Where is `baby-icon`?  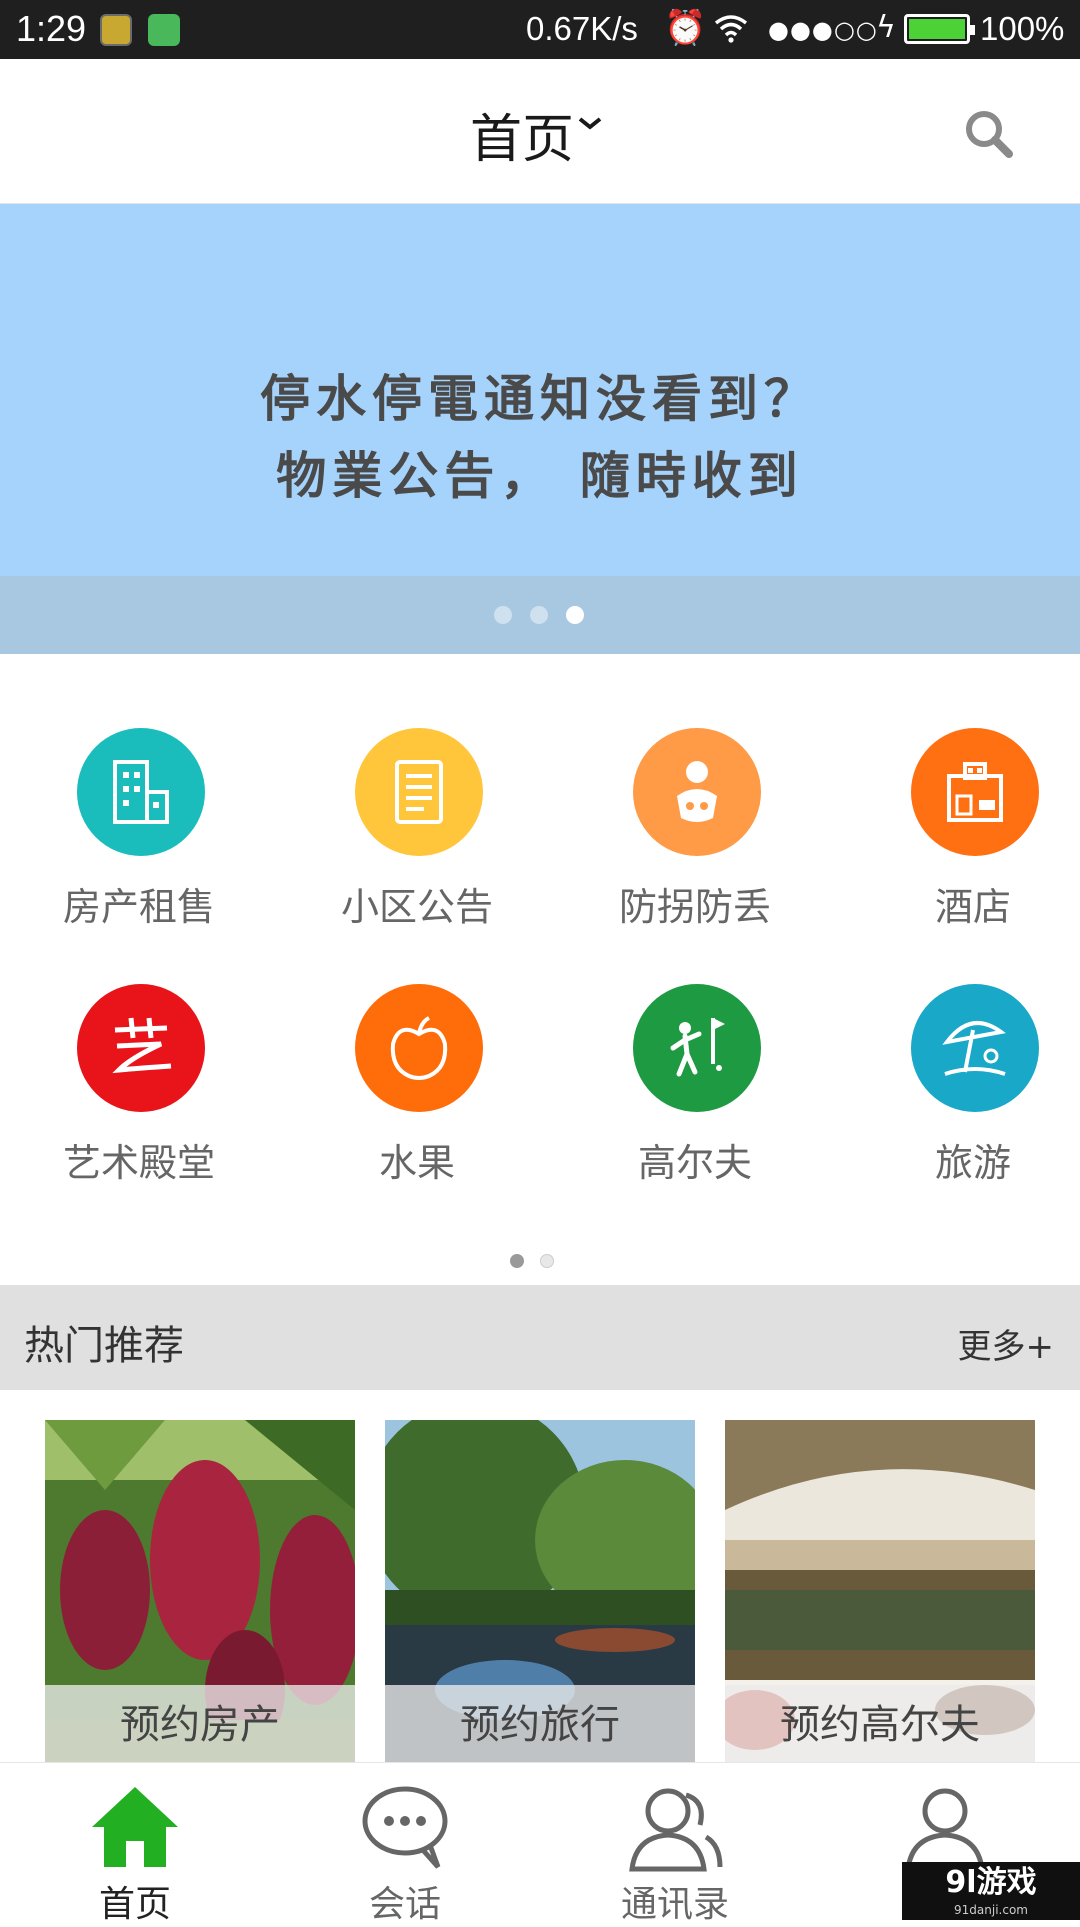
baby-icon is located at coordinates (697, 792).